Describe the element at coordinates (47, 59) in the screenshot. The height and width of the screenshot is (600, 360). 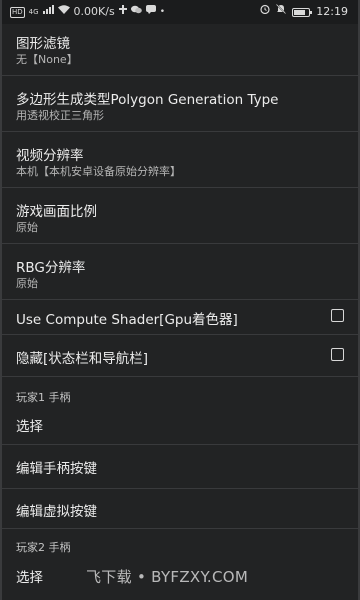
I see `setting-value: 无【None】` at that location.